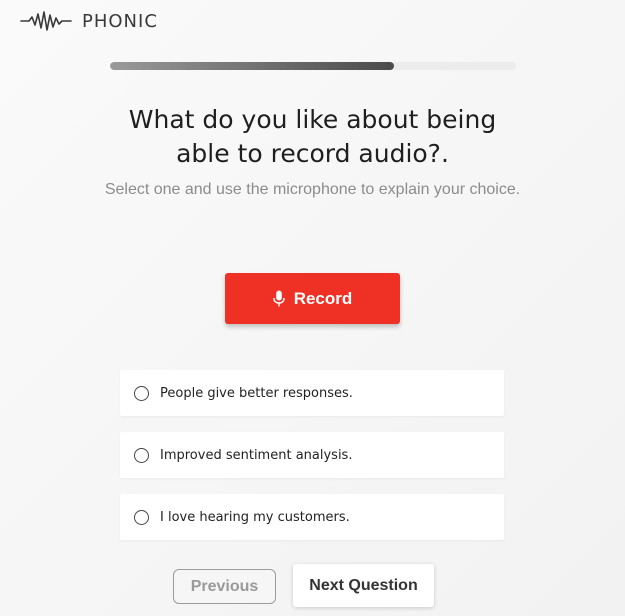 The image size is (625, 616). I want to click on progress-bar, so click(313, 66).